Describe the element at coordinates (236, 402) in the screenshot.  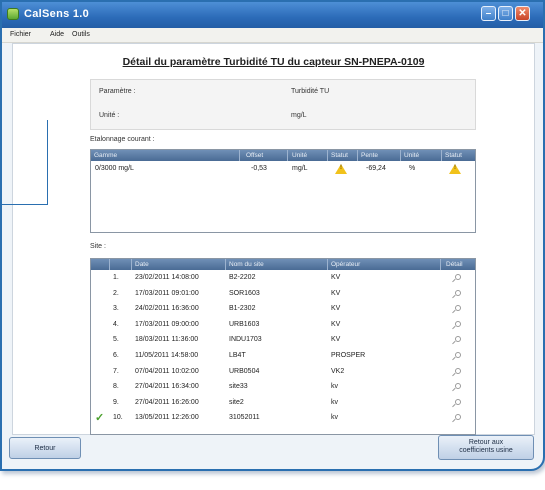
I see `cell-nom-site: site2` at that location.